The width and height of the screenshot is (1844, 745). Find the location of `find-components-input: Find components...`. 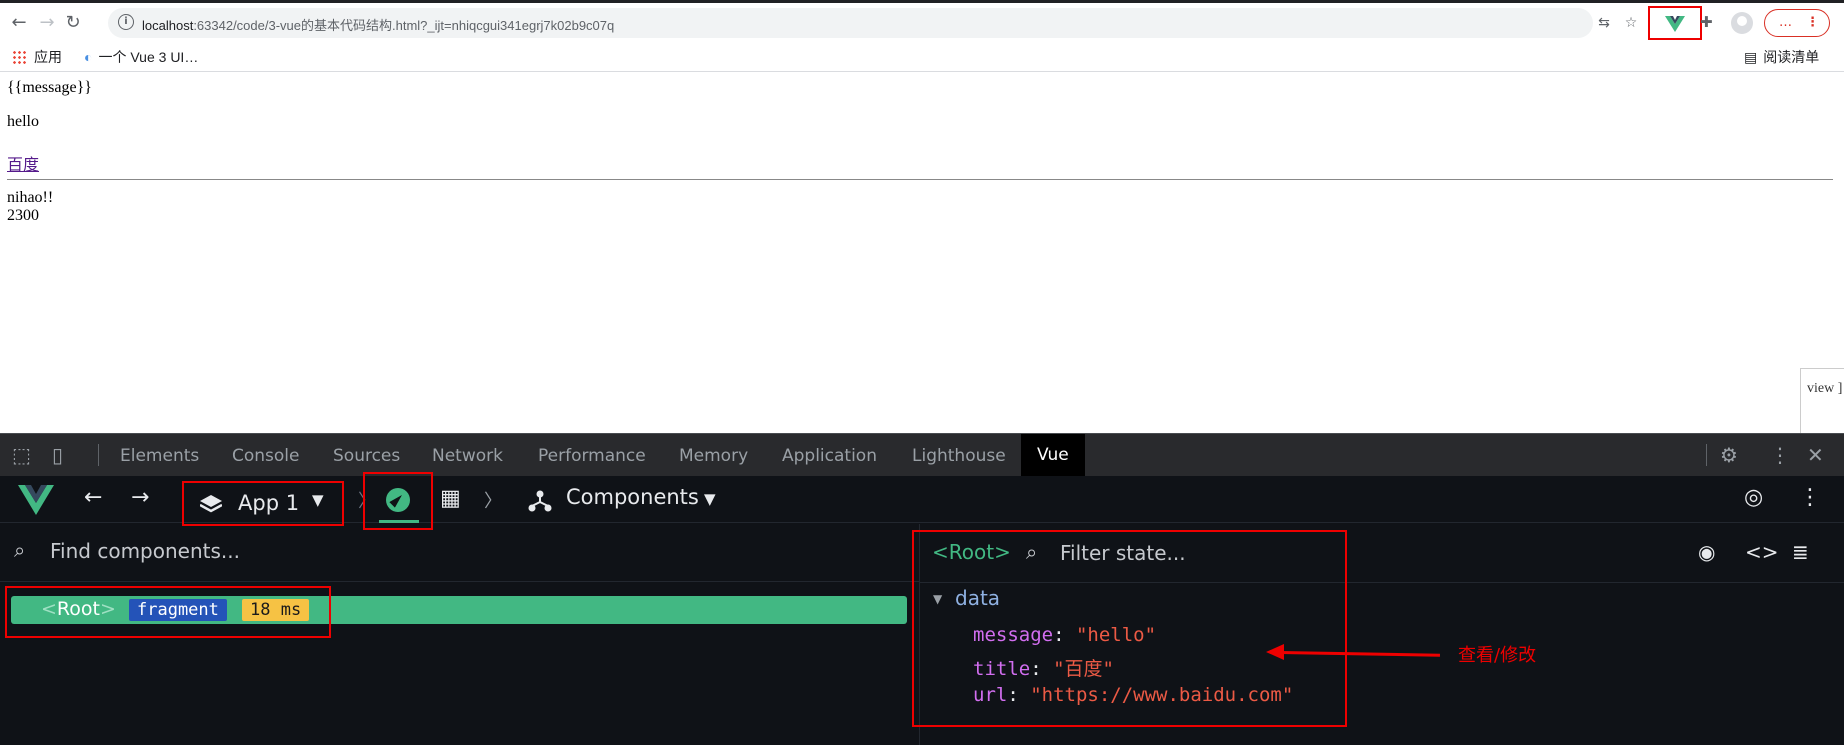

find-components-input: Find components... is located at coordinates (145, 551).